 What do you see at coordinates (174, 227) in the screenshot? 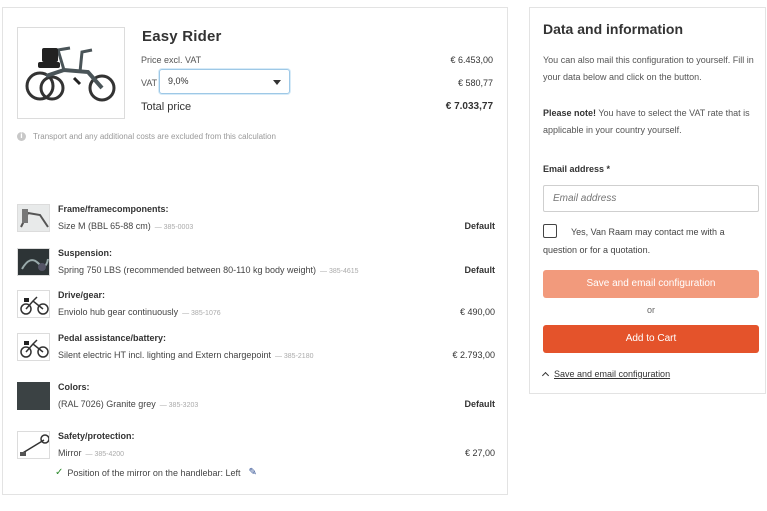
I see `component-code: — 385-0003` at bounding box center [174, 227].